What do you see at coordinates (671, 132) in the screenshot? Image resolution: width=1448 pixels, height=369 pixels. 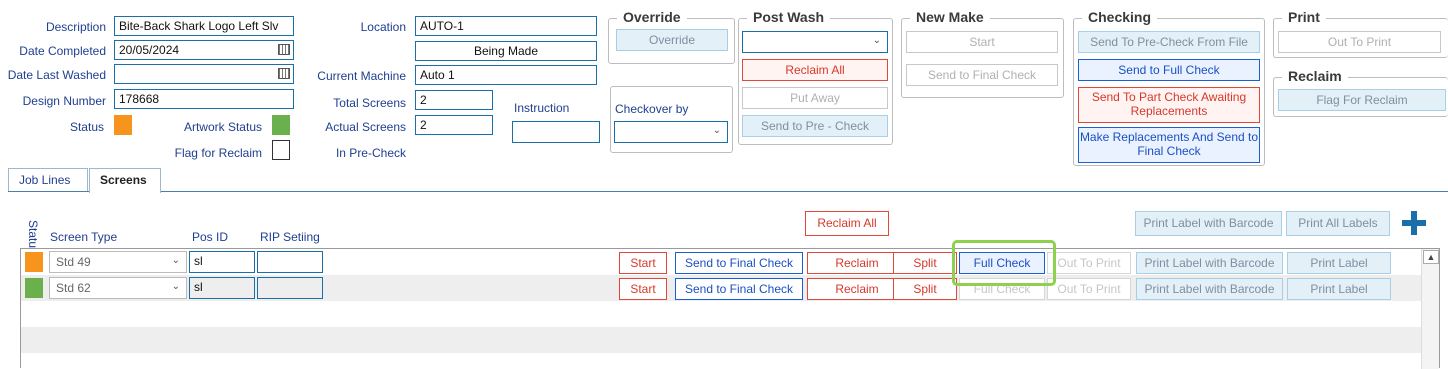 I see `checkover-select: ⌄` at bounding box center [671, 132].